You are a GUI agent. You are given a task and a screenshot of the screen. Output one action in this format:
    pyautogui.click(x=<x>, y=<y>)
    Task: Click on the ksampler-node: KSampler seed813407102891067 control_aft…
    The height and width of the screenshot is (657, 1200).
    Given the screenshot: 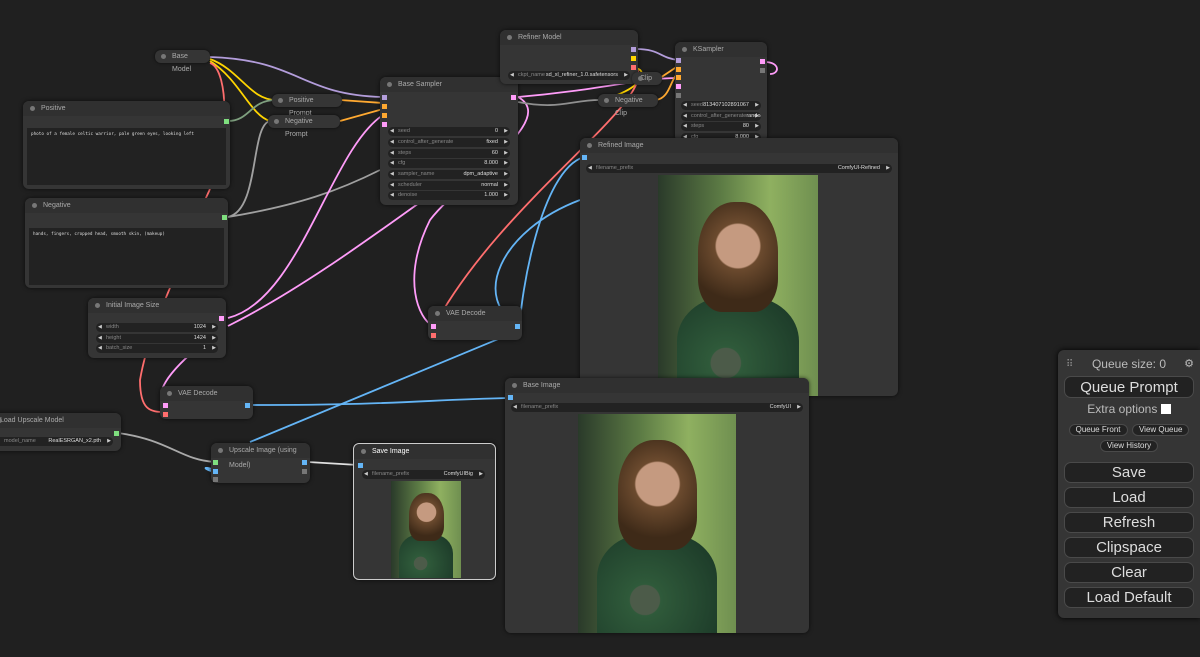 What is the action you would take?
    pyautogui.click(x=721, y=92)
    